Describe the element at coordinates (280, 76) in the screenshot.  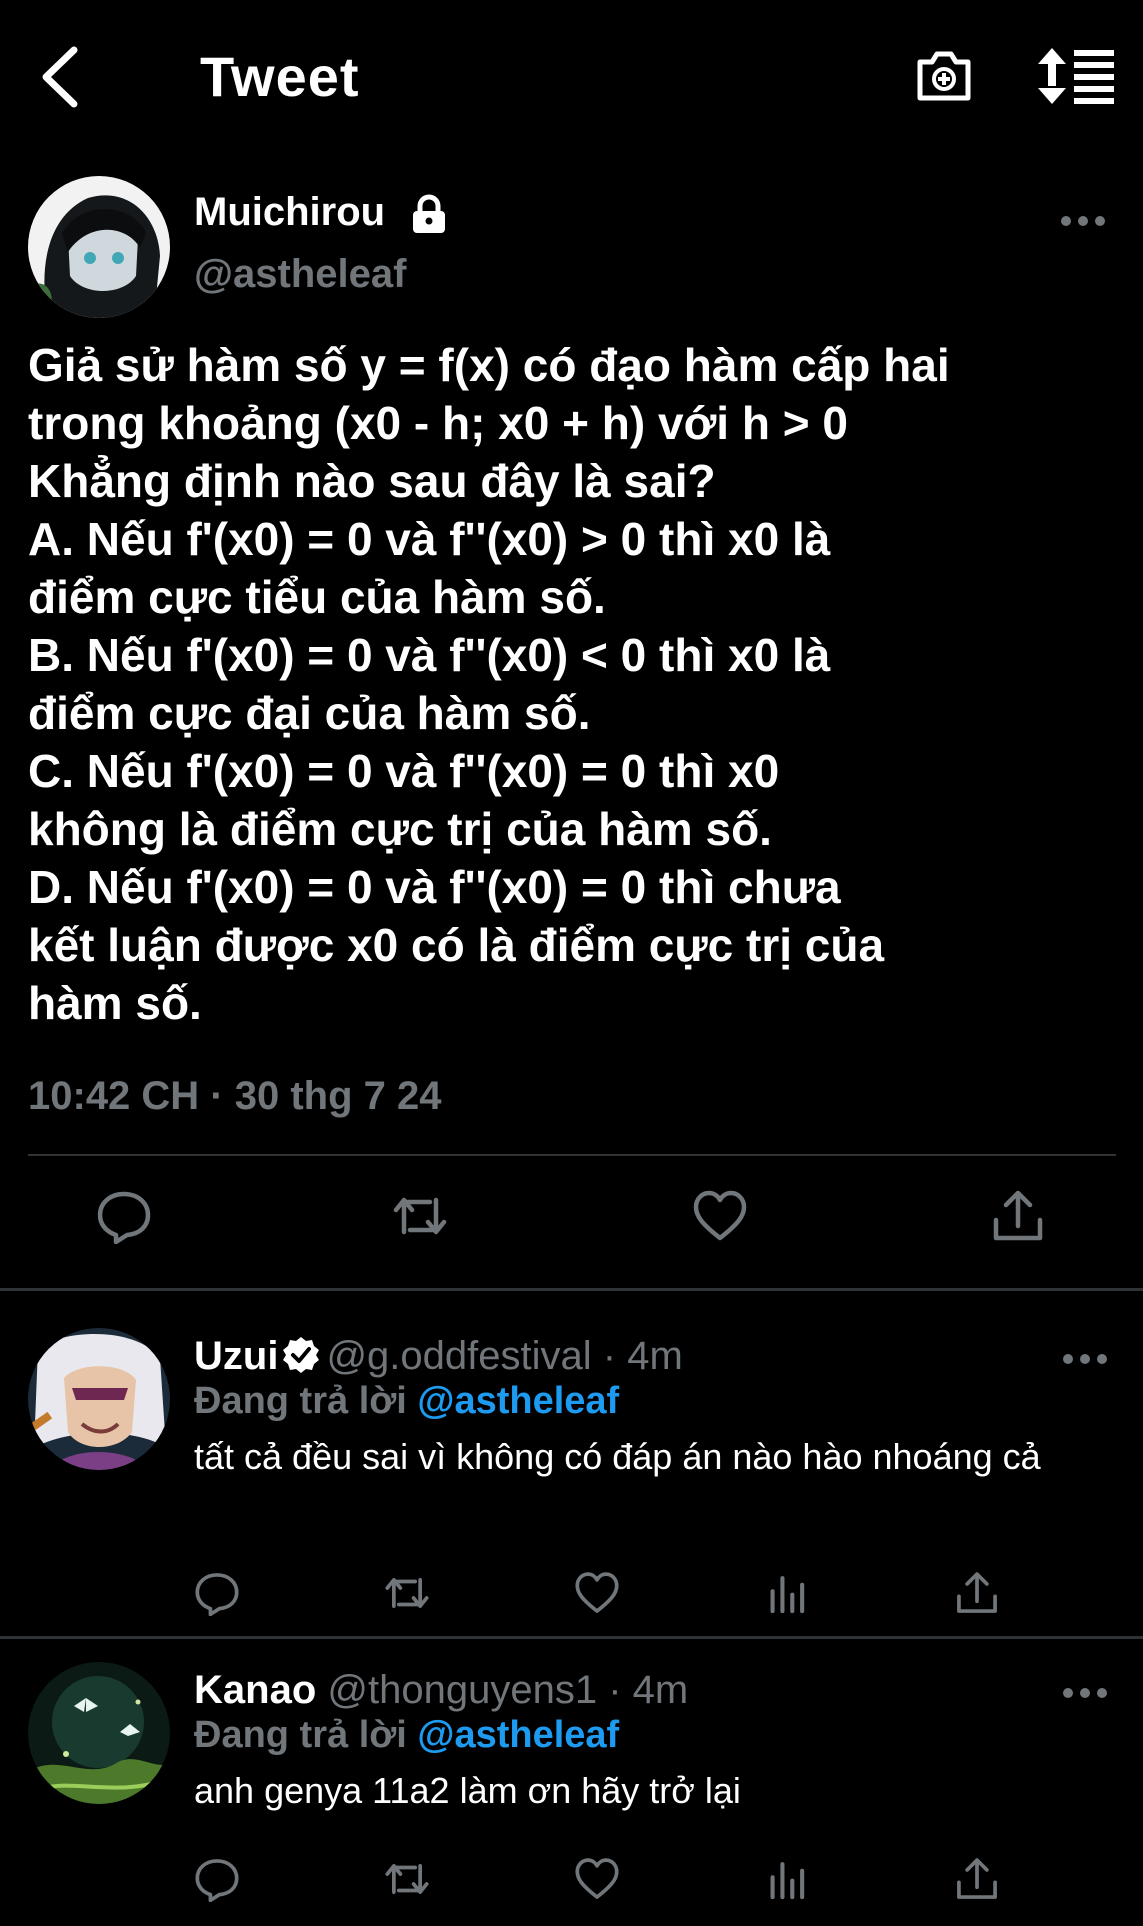
I see `page-title: Tweet` at that location.